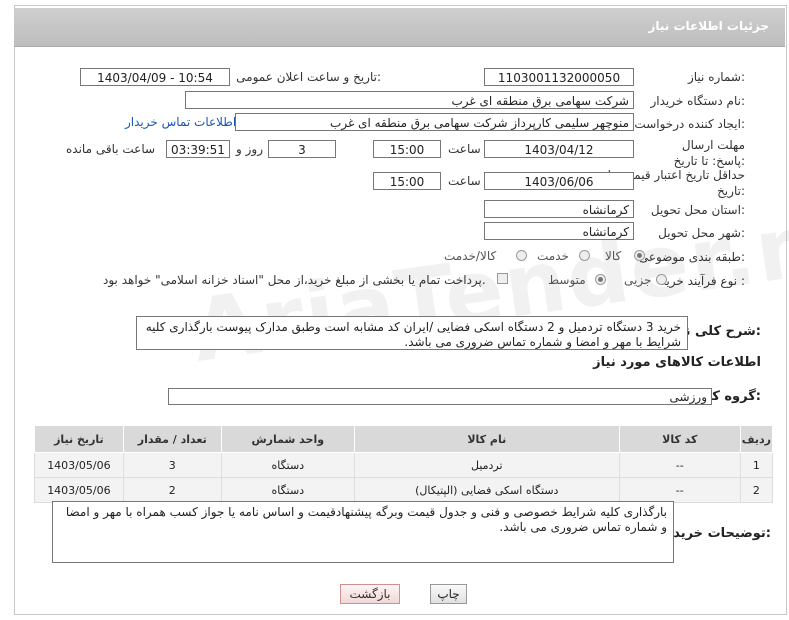  What do you see at coordinates (638, 280) in the screenshot?
I see `process-minor-label: جزیی` at bounding box center [638, 280].